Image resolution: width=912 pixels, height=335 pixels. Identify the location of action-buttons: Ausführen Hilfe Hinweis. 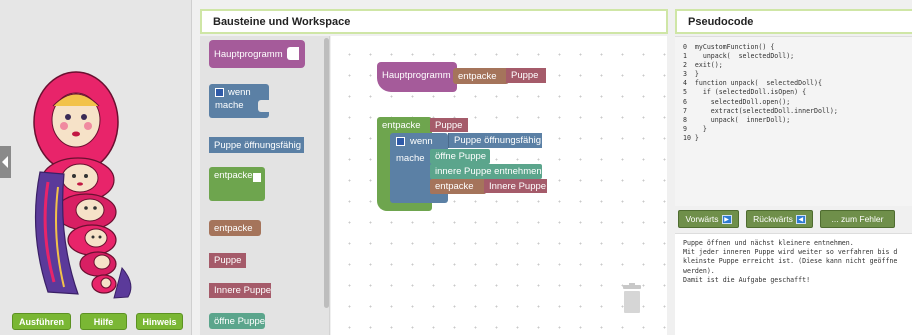
(97, 321).